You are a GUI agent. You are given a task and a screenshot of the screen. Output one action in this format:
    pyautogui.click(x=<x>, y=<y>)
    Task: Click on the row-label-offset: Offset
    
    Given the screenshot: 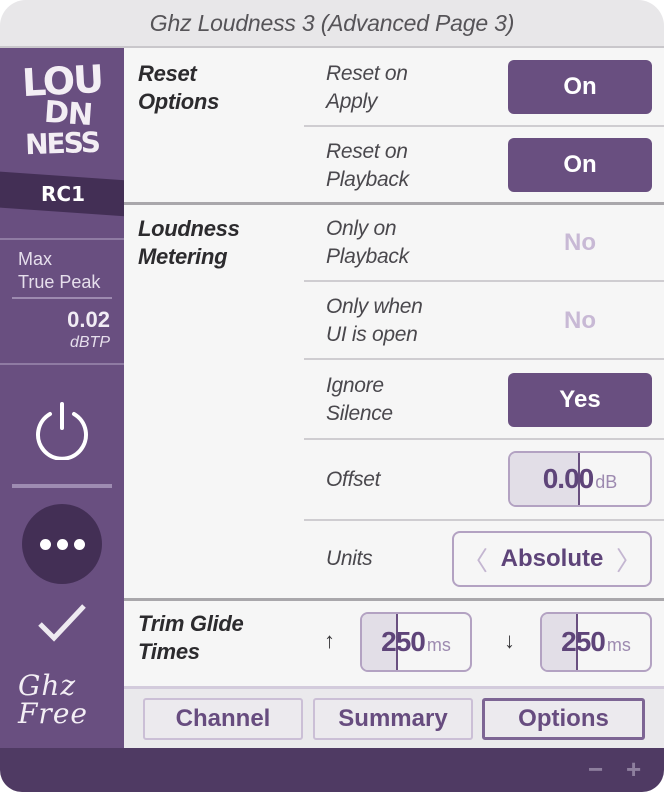 What is the action you would take?
    pyautogui.click(x=353, y=479)
    